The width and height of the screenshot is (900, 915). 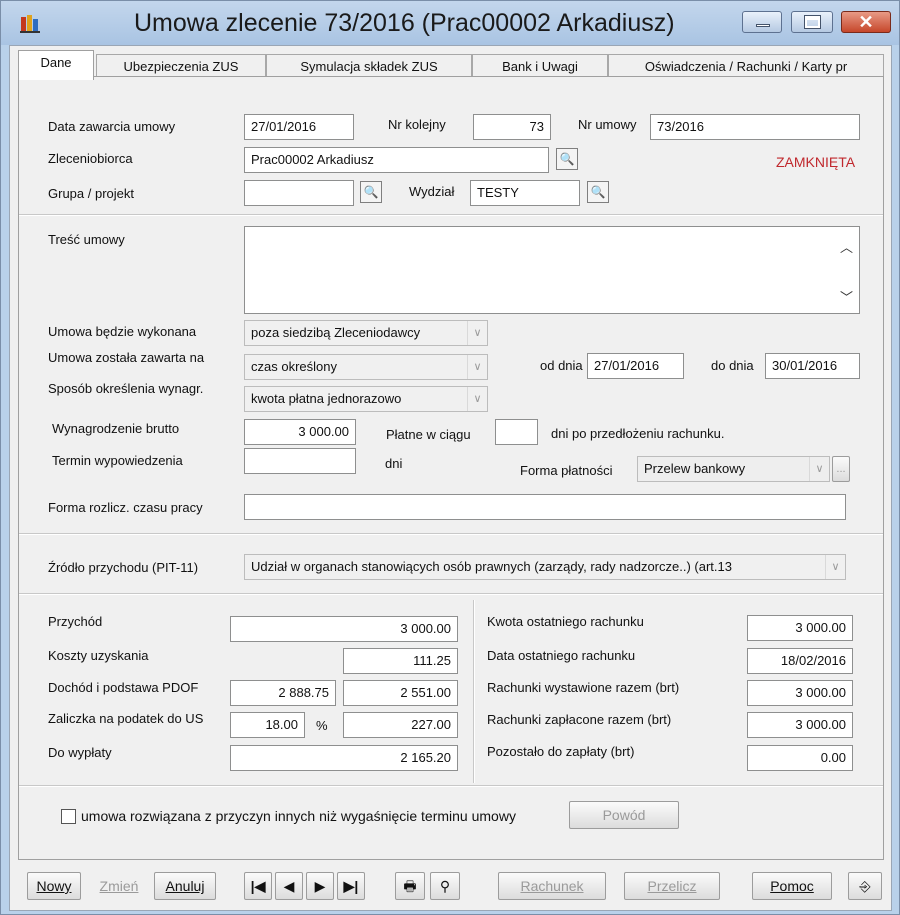 I want to click on zmien-button: Zmień, so click(x=119, y=886).